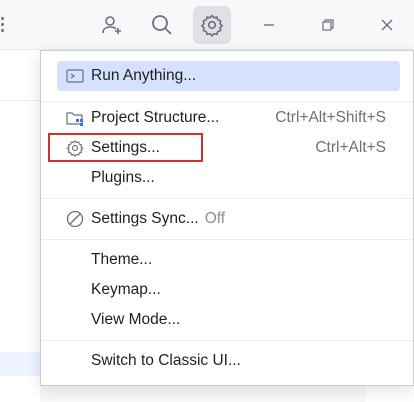 This screenshot has width=414, height=402. Describe the element at coordinates (390, 393) in the screenshot. I see `editor-background` at that location.